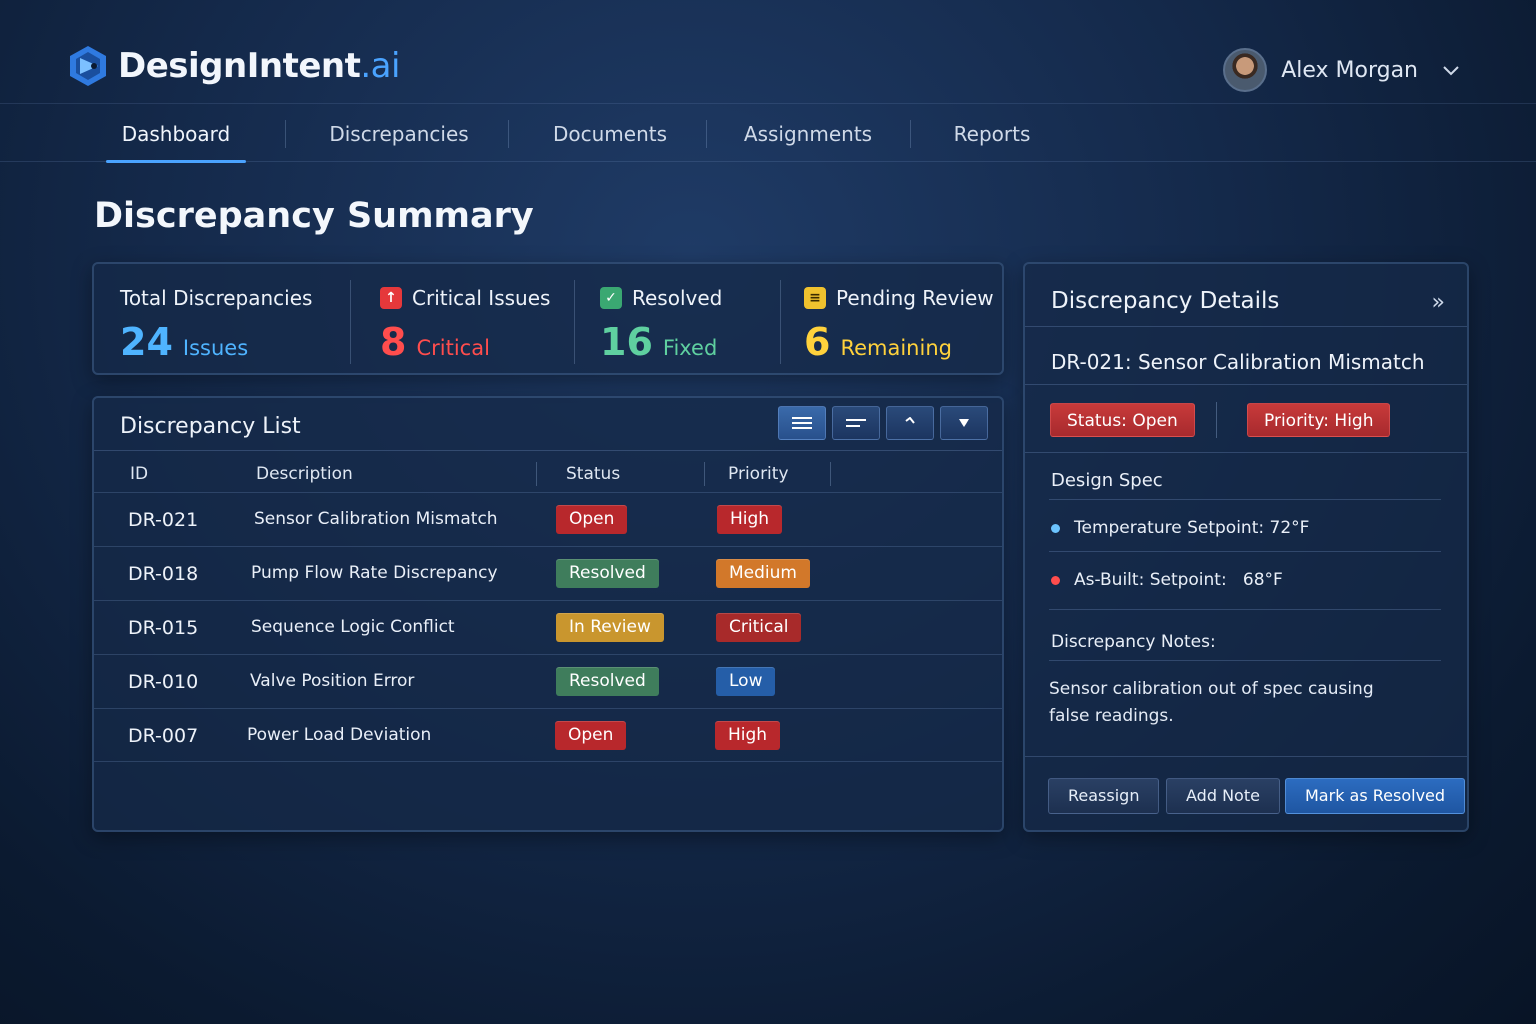 This screenshot has width=1536, height=1024. What do you see at coordinates (1133, 642) in the screenshot?
I see `notes-label: Discrepancy Notes:` at bounding box center [1133, 642].